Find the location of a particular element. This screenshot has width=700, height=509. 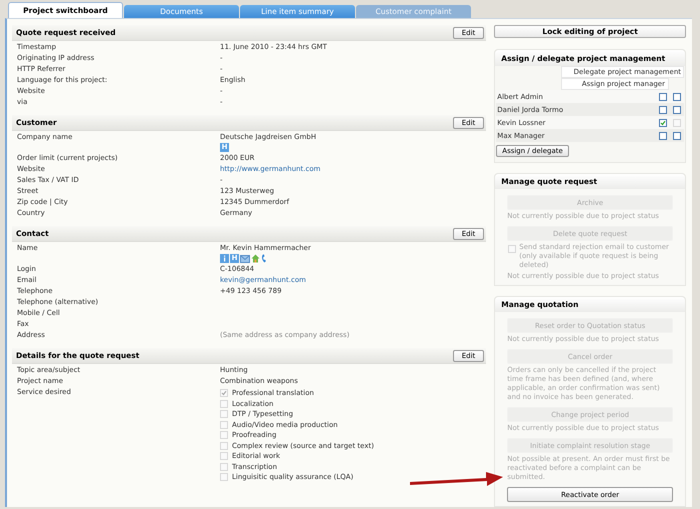

phone-icon is located at coordinates (265, 258).